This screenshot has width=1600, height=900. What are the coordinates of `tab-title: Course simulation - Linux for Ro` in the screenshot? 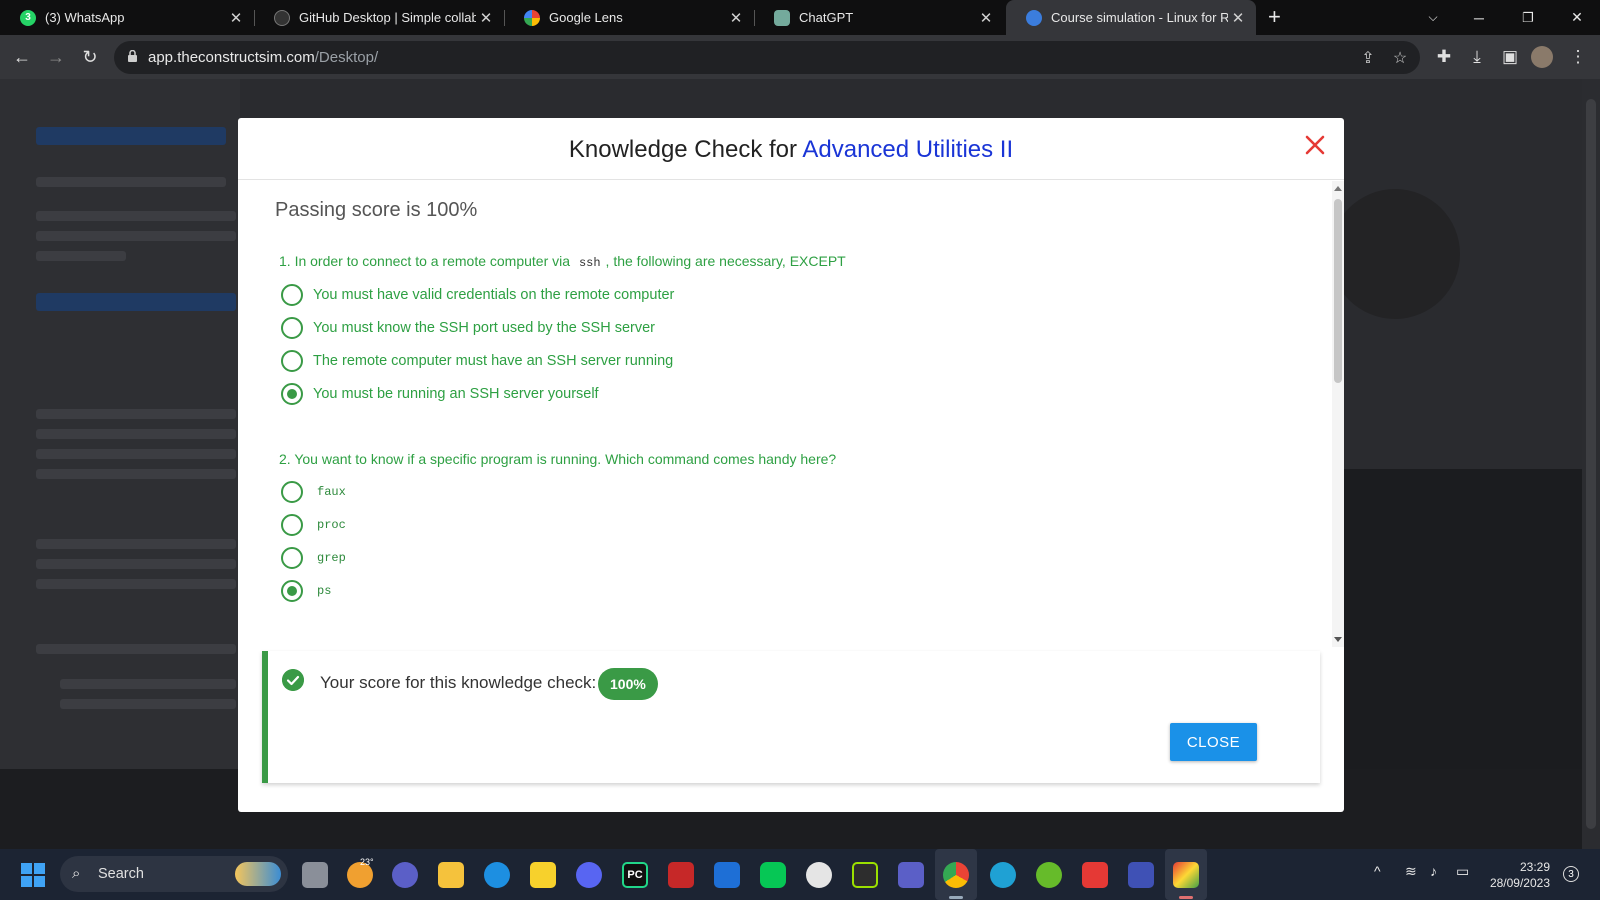 It's located at (1139, 17).